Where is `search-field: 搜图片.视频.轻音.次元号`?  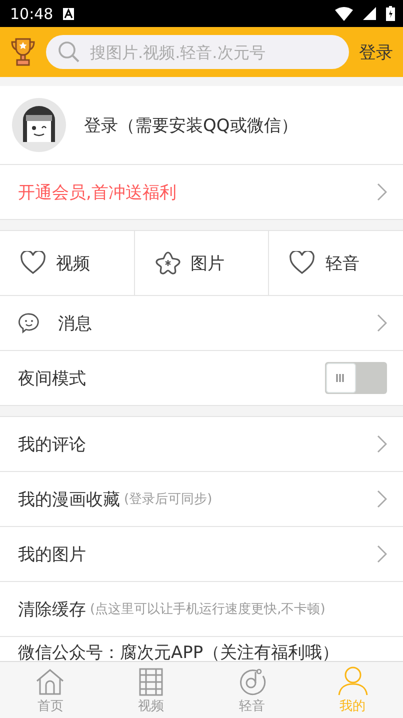
search-field: 搜图片.视频.轻音.次元号 is located at coordinates (212, 52).